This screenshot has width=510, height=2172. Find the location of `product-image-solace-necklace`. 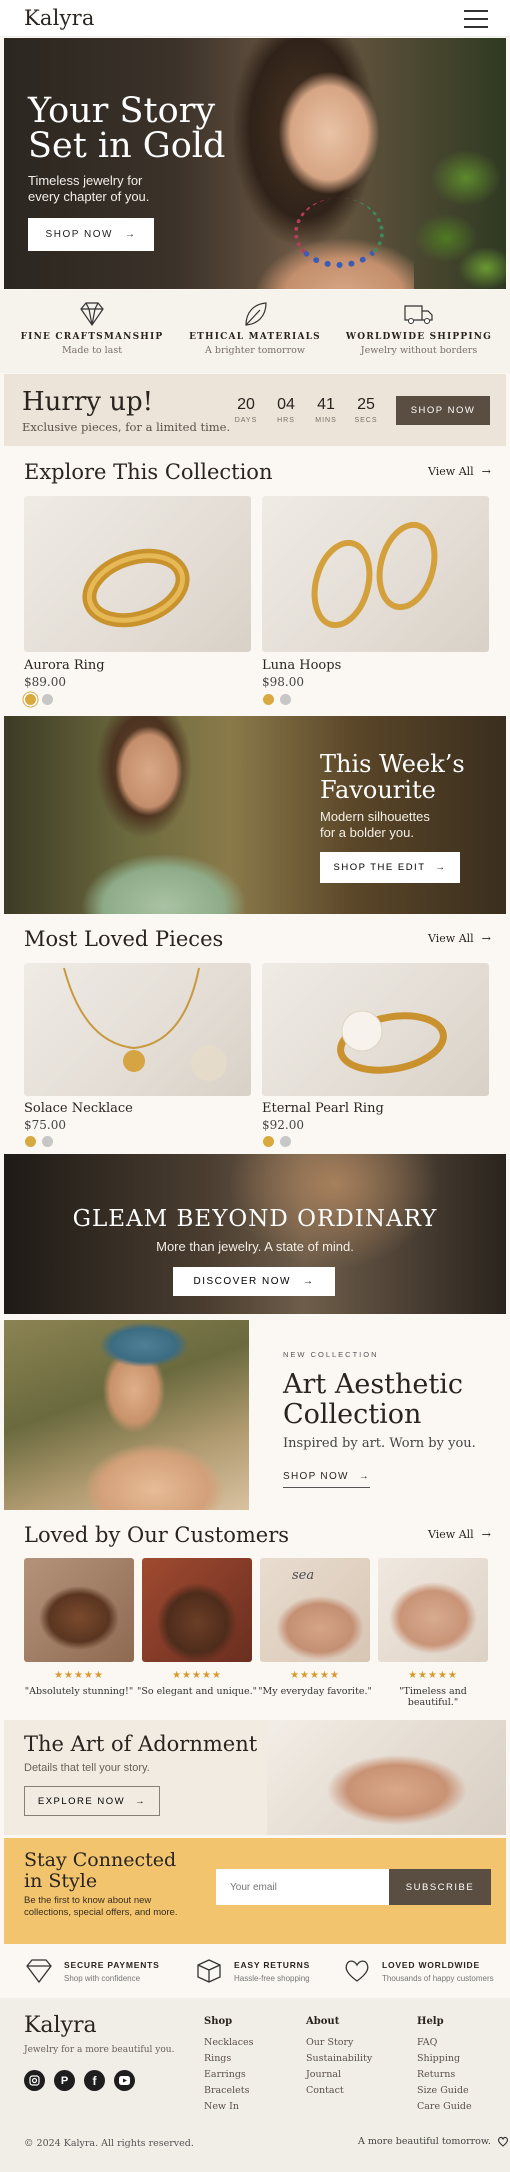

product-image-solace-necklace is located at coordinates (137, 1029).